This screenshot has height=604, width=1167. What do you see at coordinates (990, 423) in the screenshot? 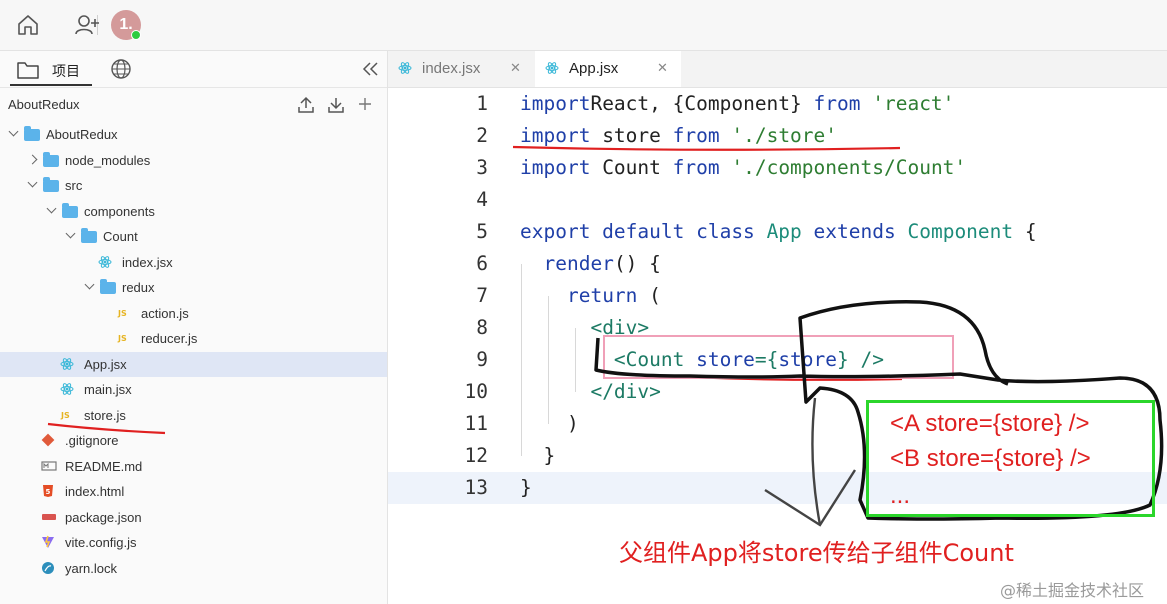
I see `annotation-line-a: <A store={store} />` at bounding box center [990, 423].